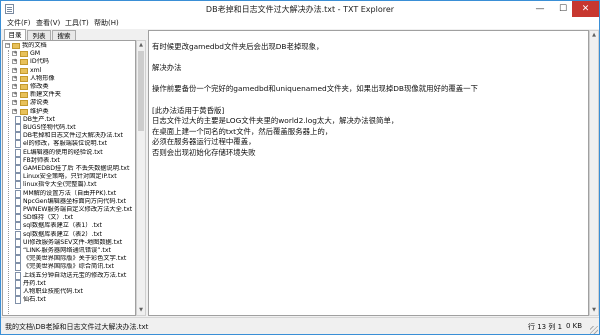 The image size is (600, 335). What do you see at coordinates (106, 23) in the screenshot?
I see `menu-help: 帮助(H)` at bounding box center [106, 23].